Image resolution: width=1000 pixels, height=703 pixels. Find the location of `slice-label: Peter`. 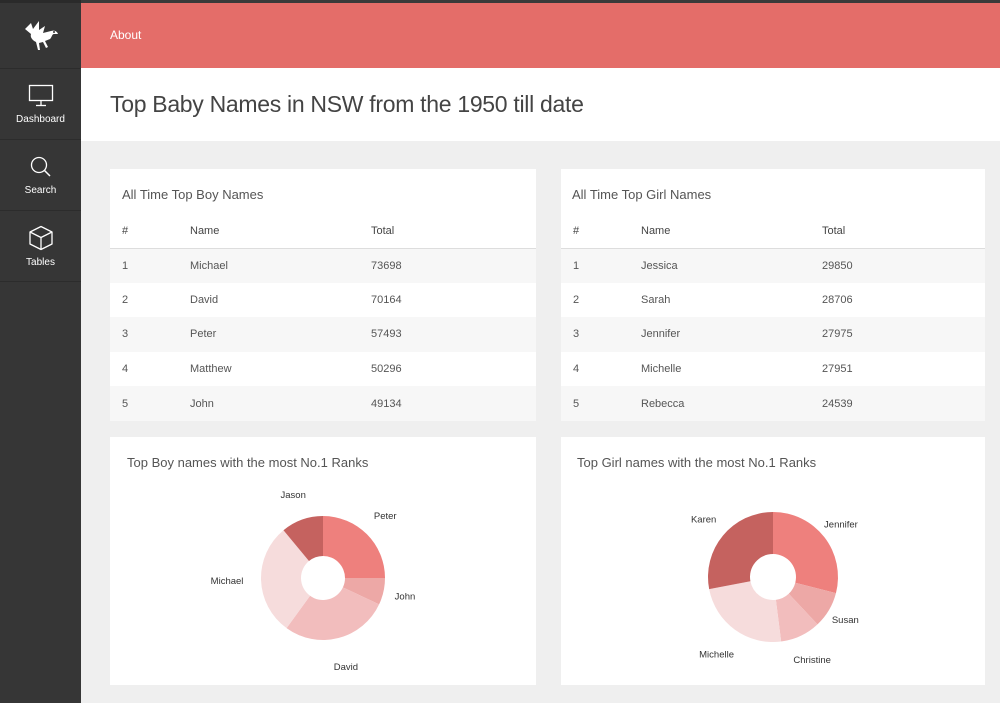

slice-label: Peter is located at coordinates (385, 516).